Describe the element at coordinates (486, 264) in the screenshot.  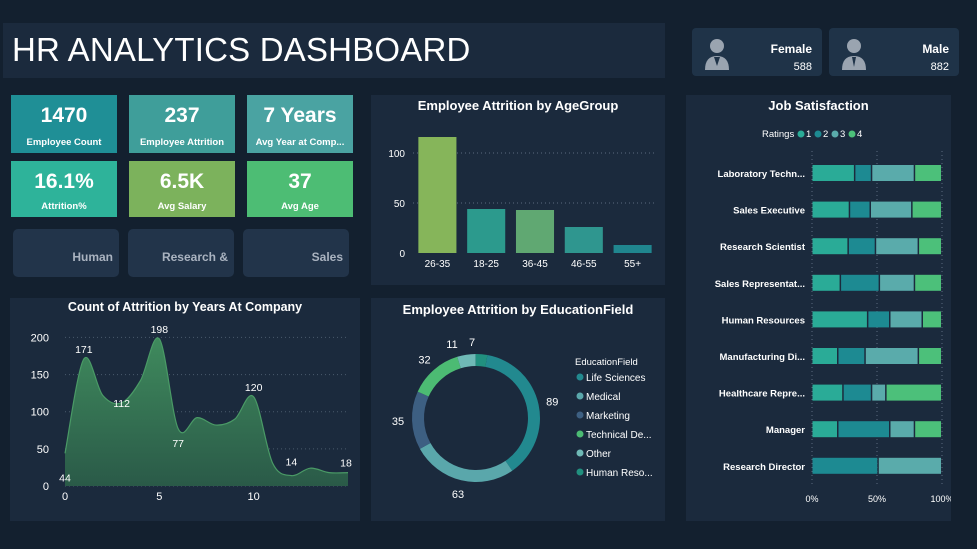
I see `x-tick-label: 18-25` at that location.